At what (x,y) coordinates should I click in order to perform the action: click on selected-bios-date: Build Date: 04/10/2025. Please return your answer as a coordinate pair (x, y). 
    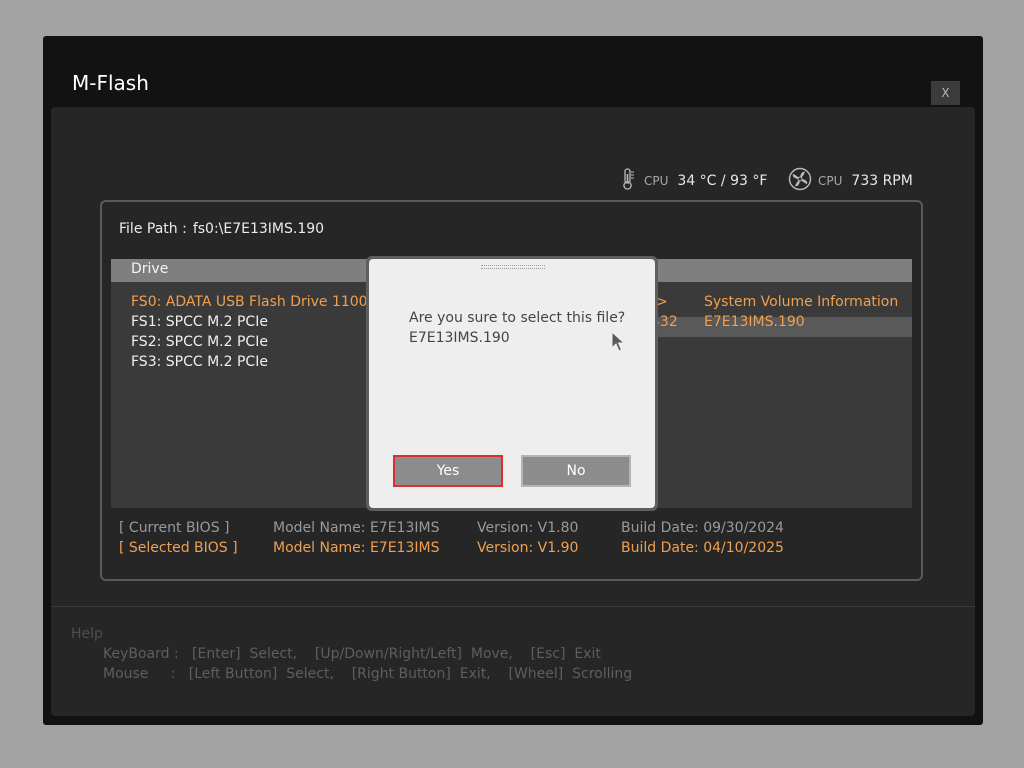
    Looking at the image, I should click on (702, 548).